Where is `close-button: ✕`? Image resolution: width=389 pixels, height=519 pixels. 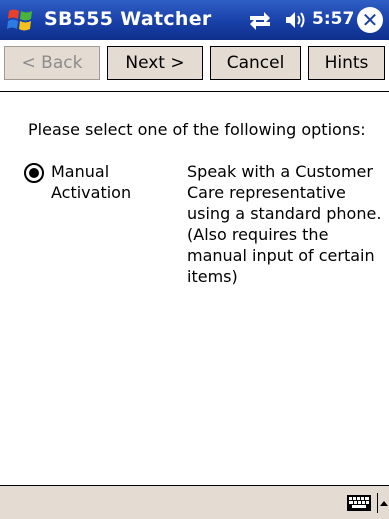 close-button: ✕ is located at coordinates (370, 20).